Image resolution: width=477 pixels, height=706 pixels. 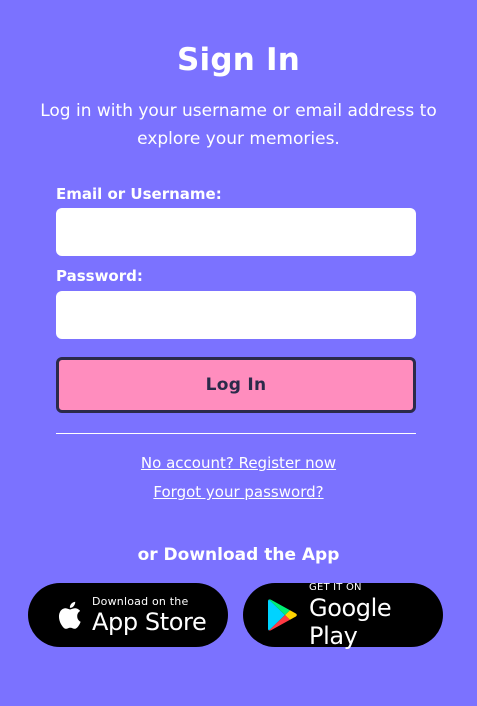 What do you see at coordinates (139, 194) in the screenshot?
I see `email-label: Email or Username:` at bounding box center [139, 194].